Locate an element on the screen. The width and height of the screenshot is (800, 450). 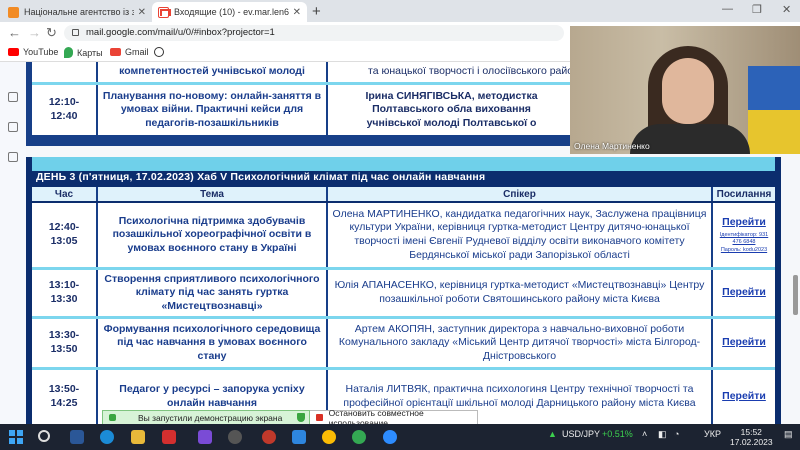
snoozed-icon is located at coordinates (13, 157).